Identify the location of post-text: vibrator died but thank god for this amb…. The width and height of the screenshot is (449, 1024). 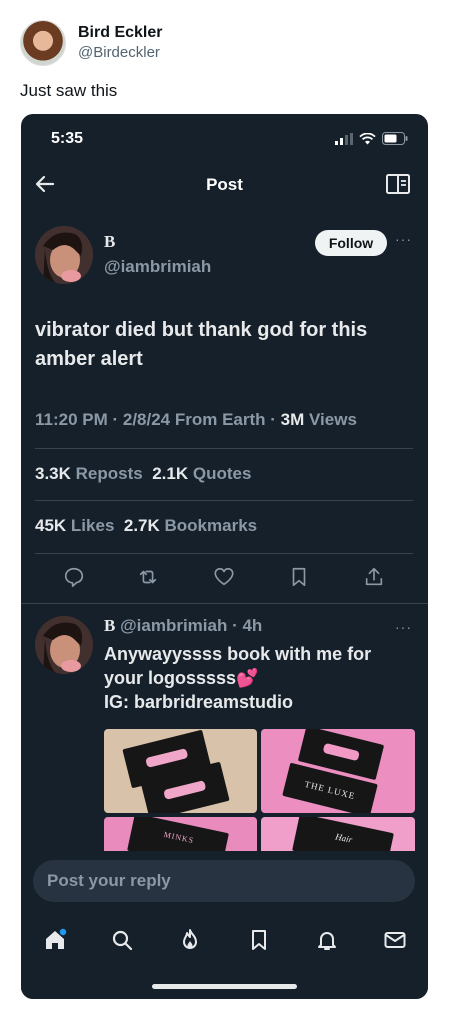
(201, 344).